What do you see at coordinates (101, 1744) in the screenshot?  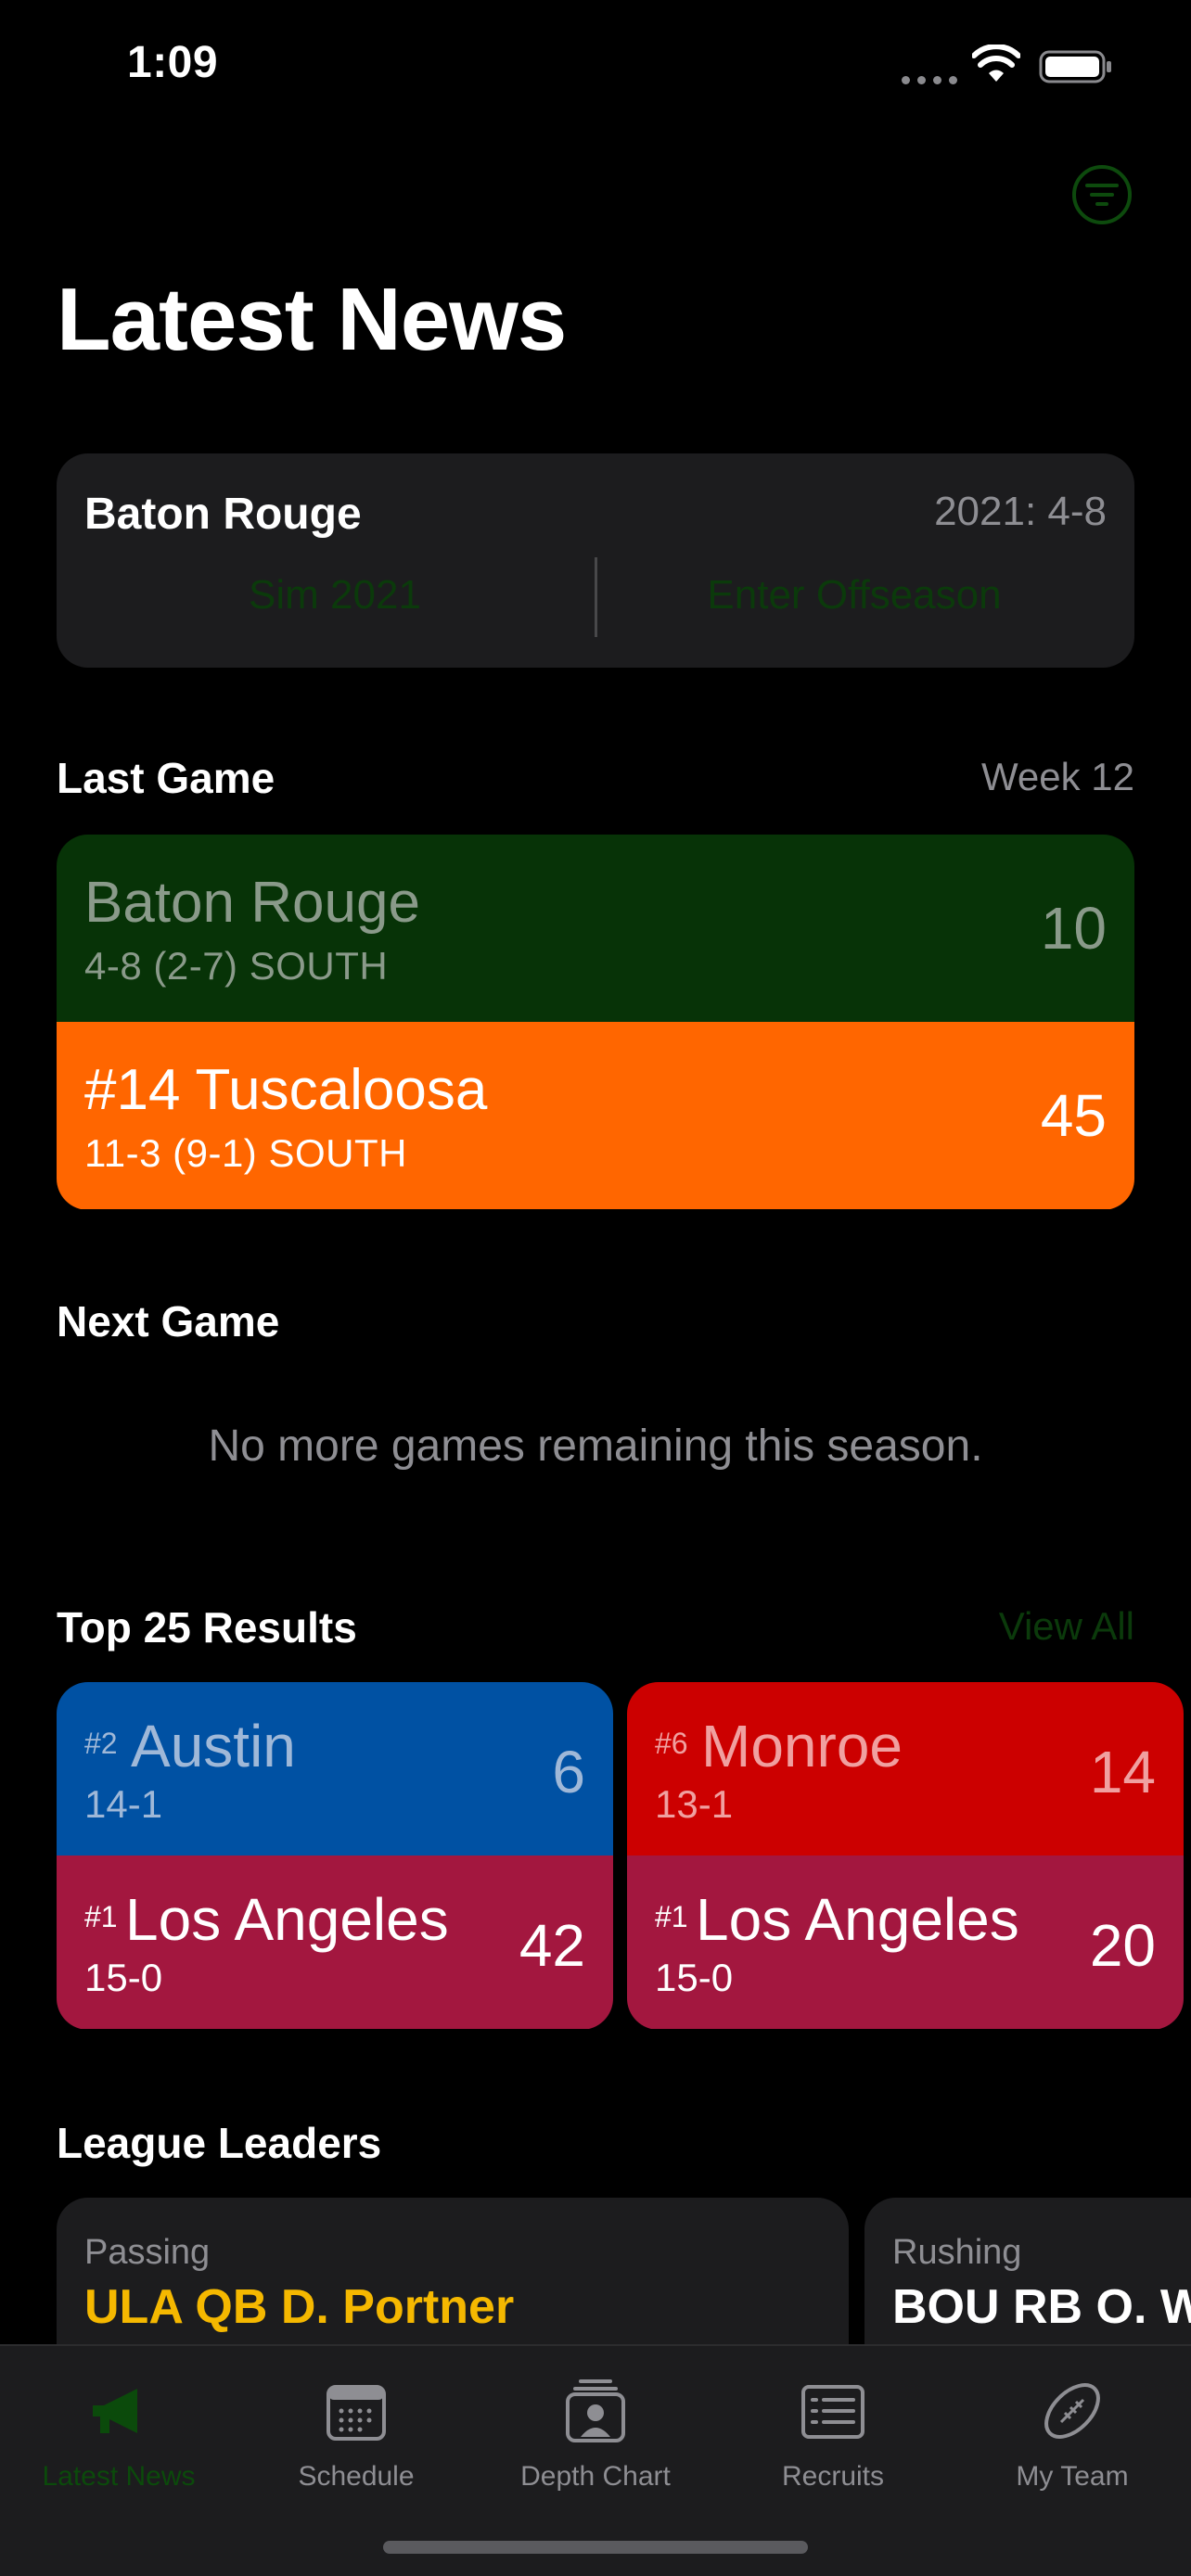 I see `team-rank: #2` at bounding box center [101, 1744].